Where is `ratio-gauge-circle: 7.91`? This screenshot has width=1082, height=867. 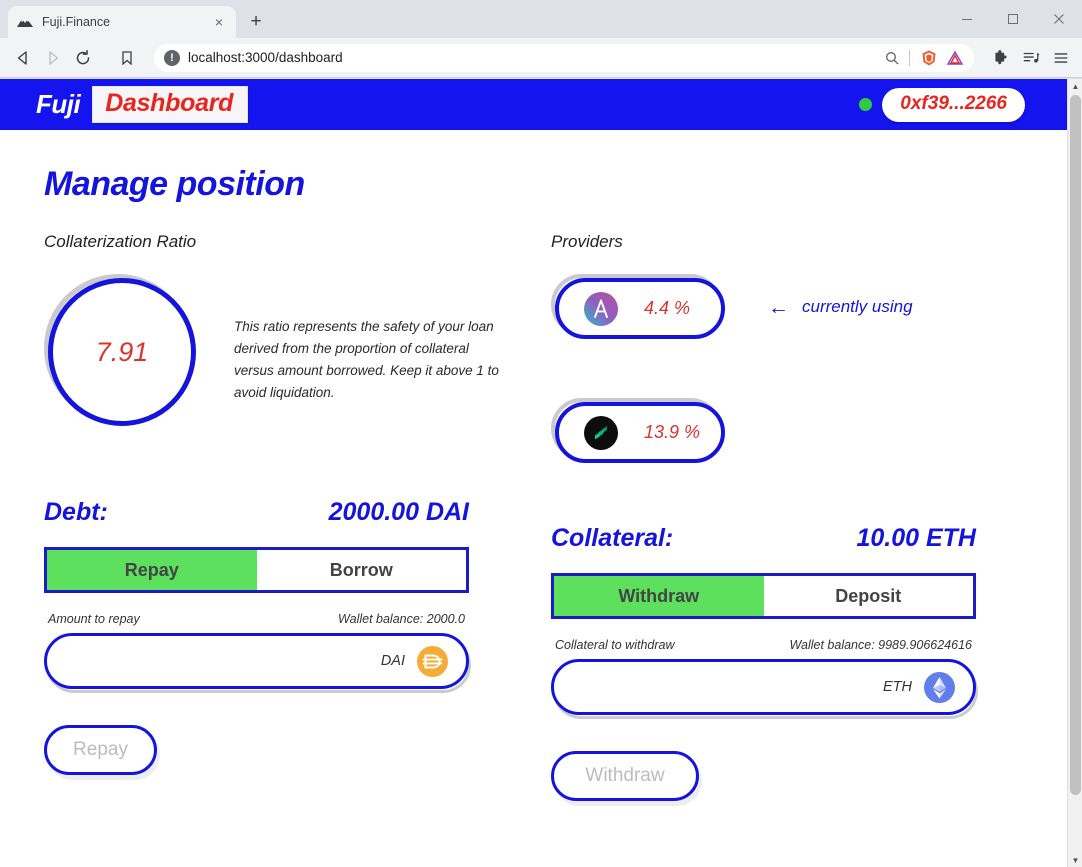 ratio-gauge-circle: 7.91 is located at coordinates (122, 352).